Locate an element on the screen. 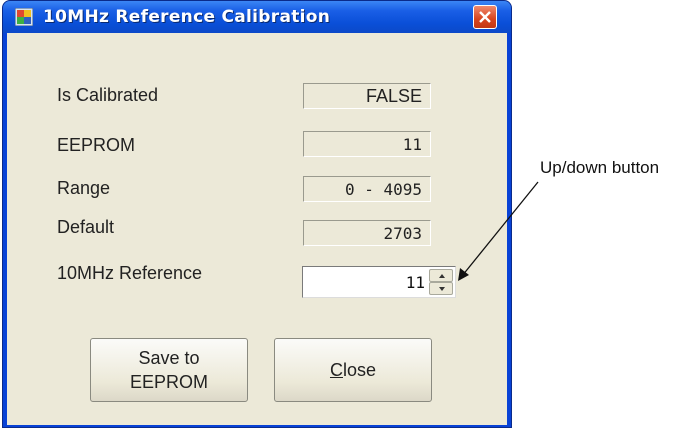 The height and width of the screenshot is (432, 676). eeprom-value: 11 is located at coordinates (367, 144).